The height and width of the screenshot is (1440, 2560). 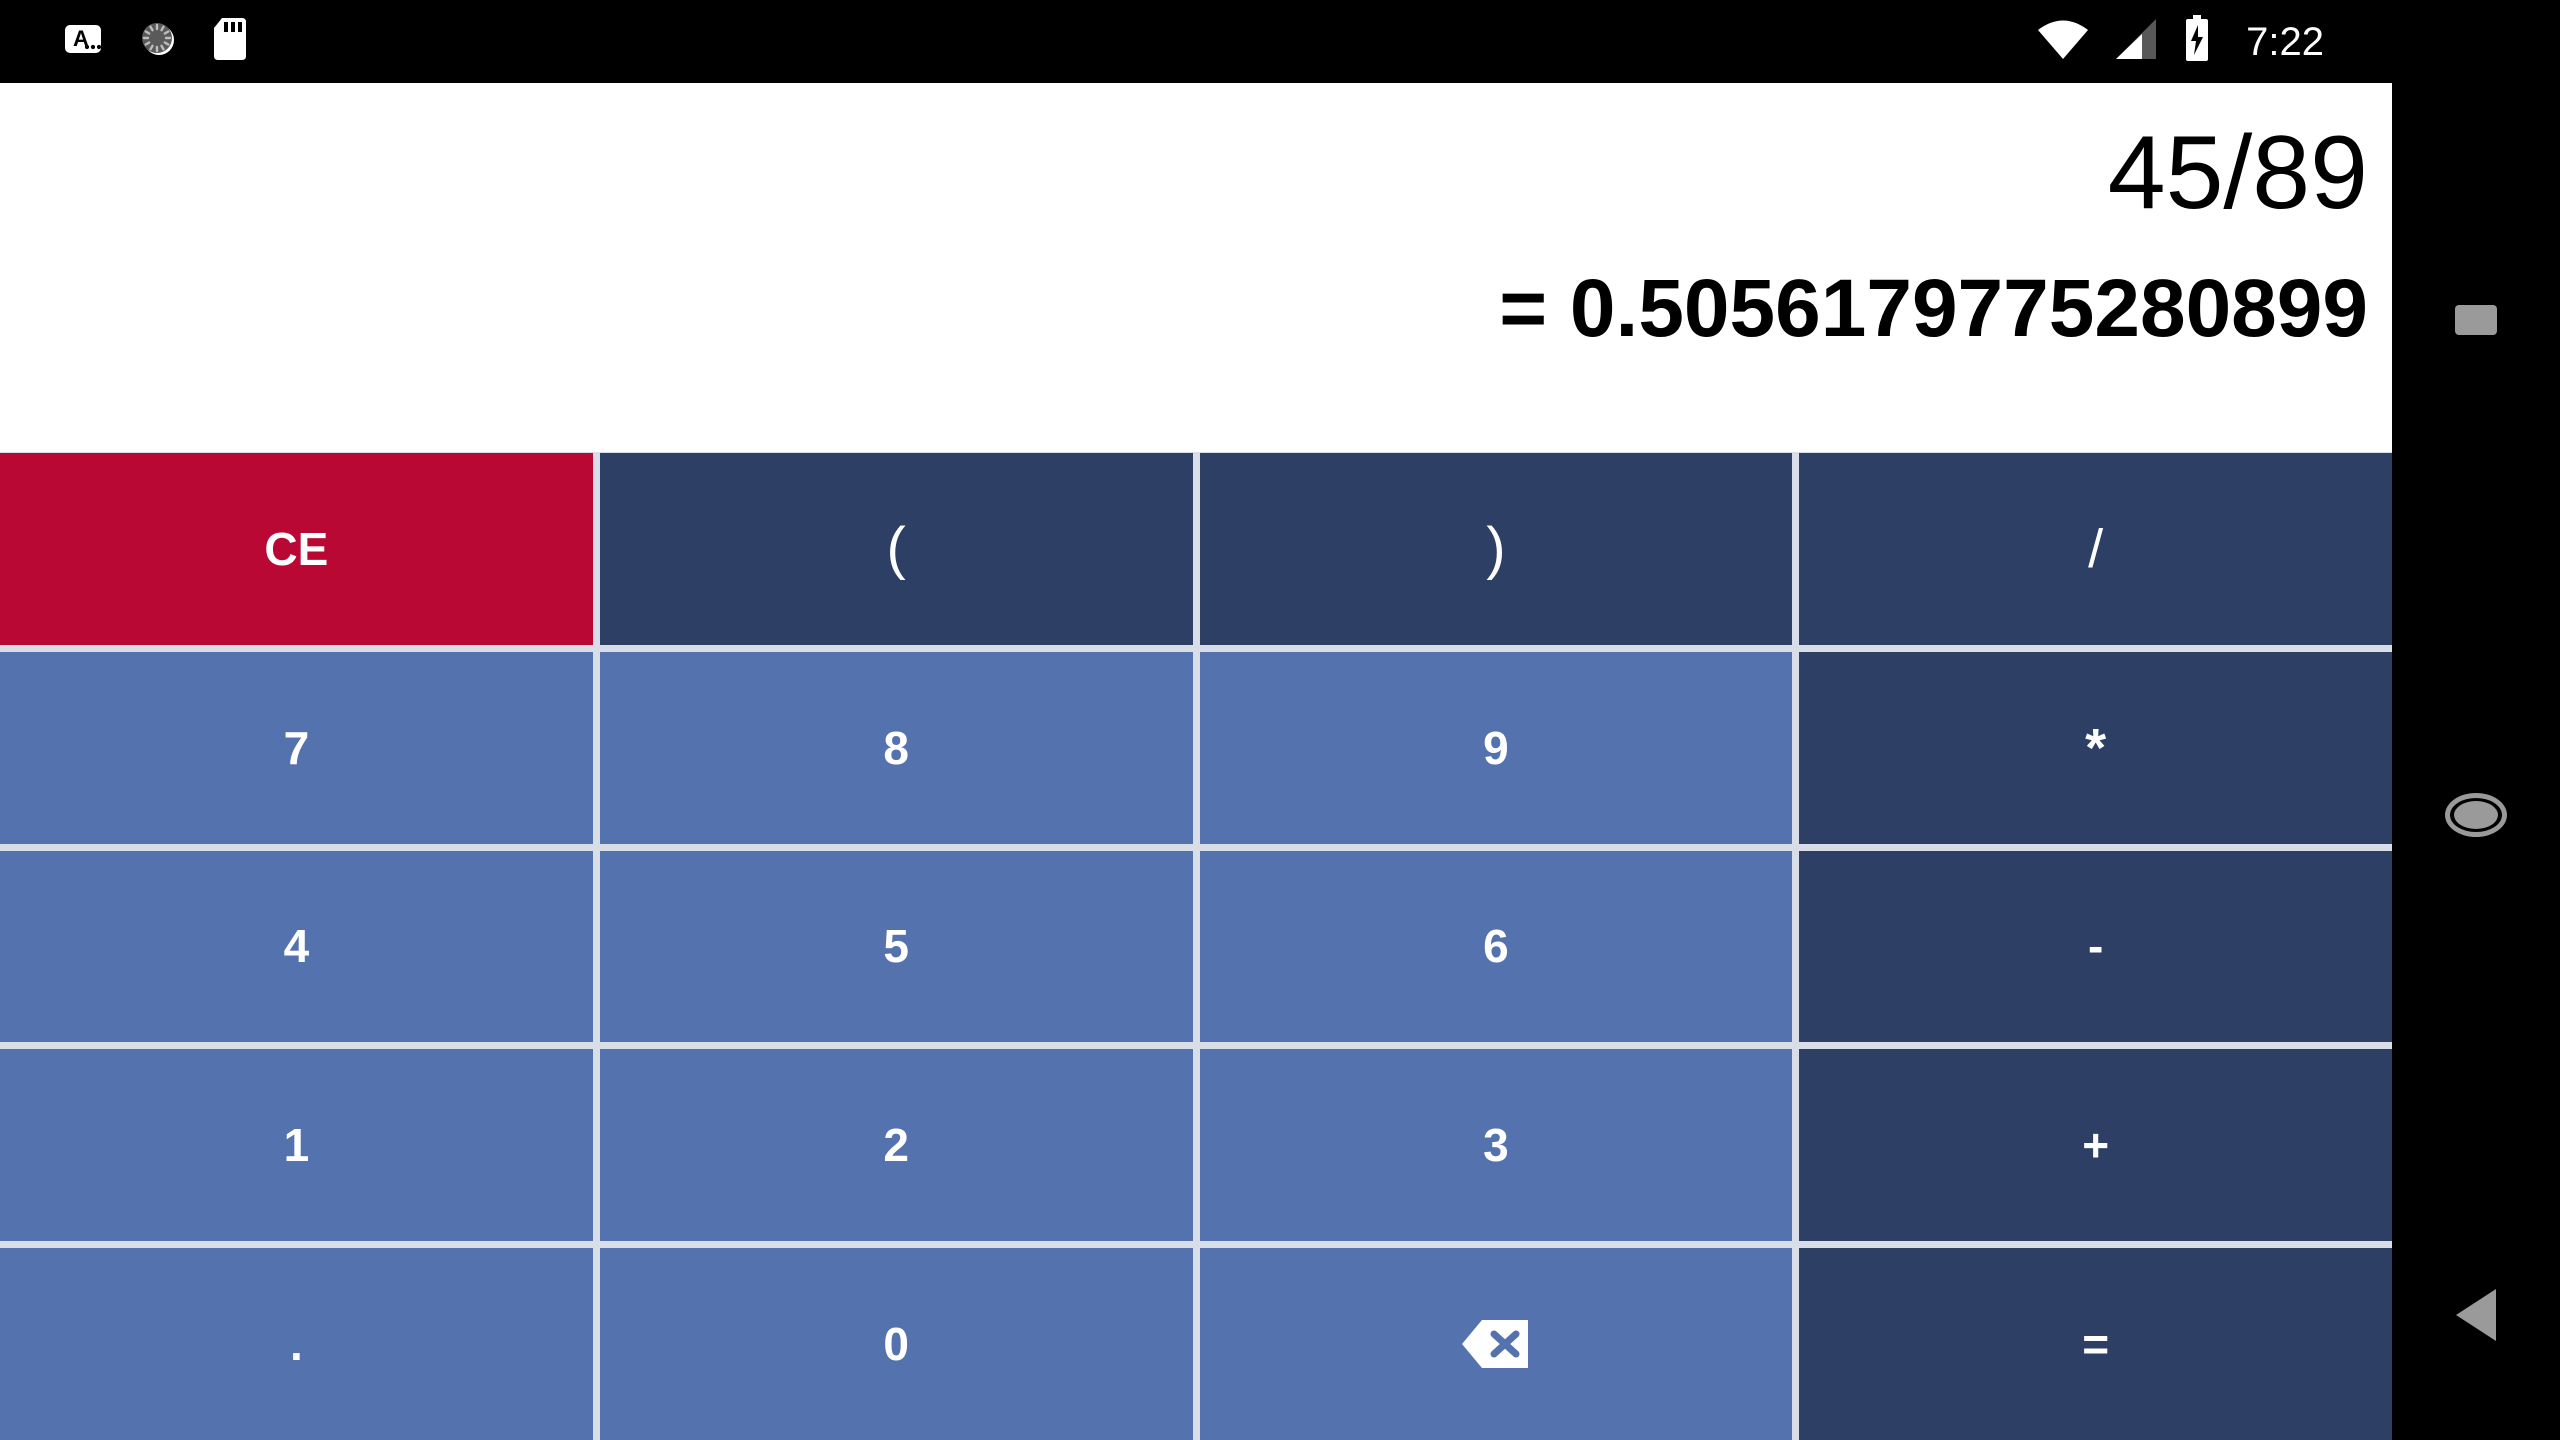 I want to click on triangle-left-icon, so click(x=2476, y=1315).